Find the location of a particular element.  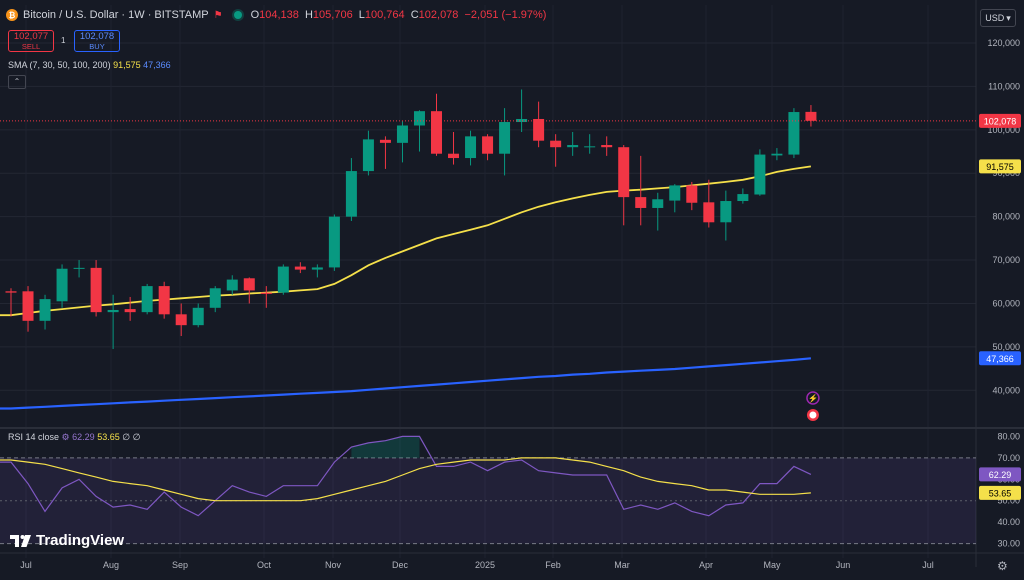

rsi-tick-label: 30.00 is located at coordinates (1008, 544).